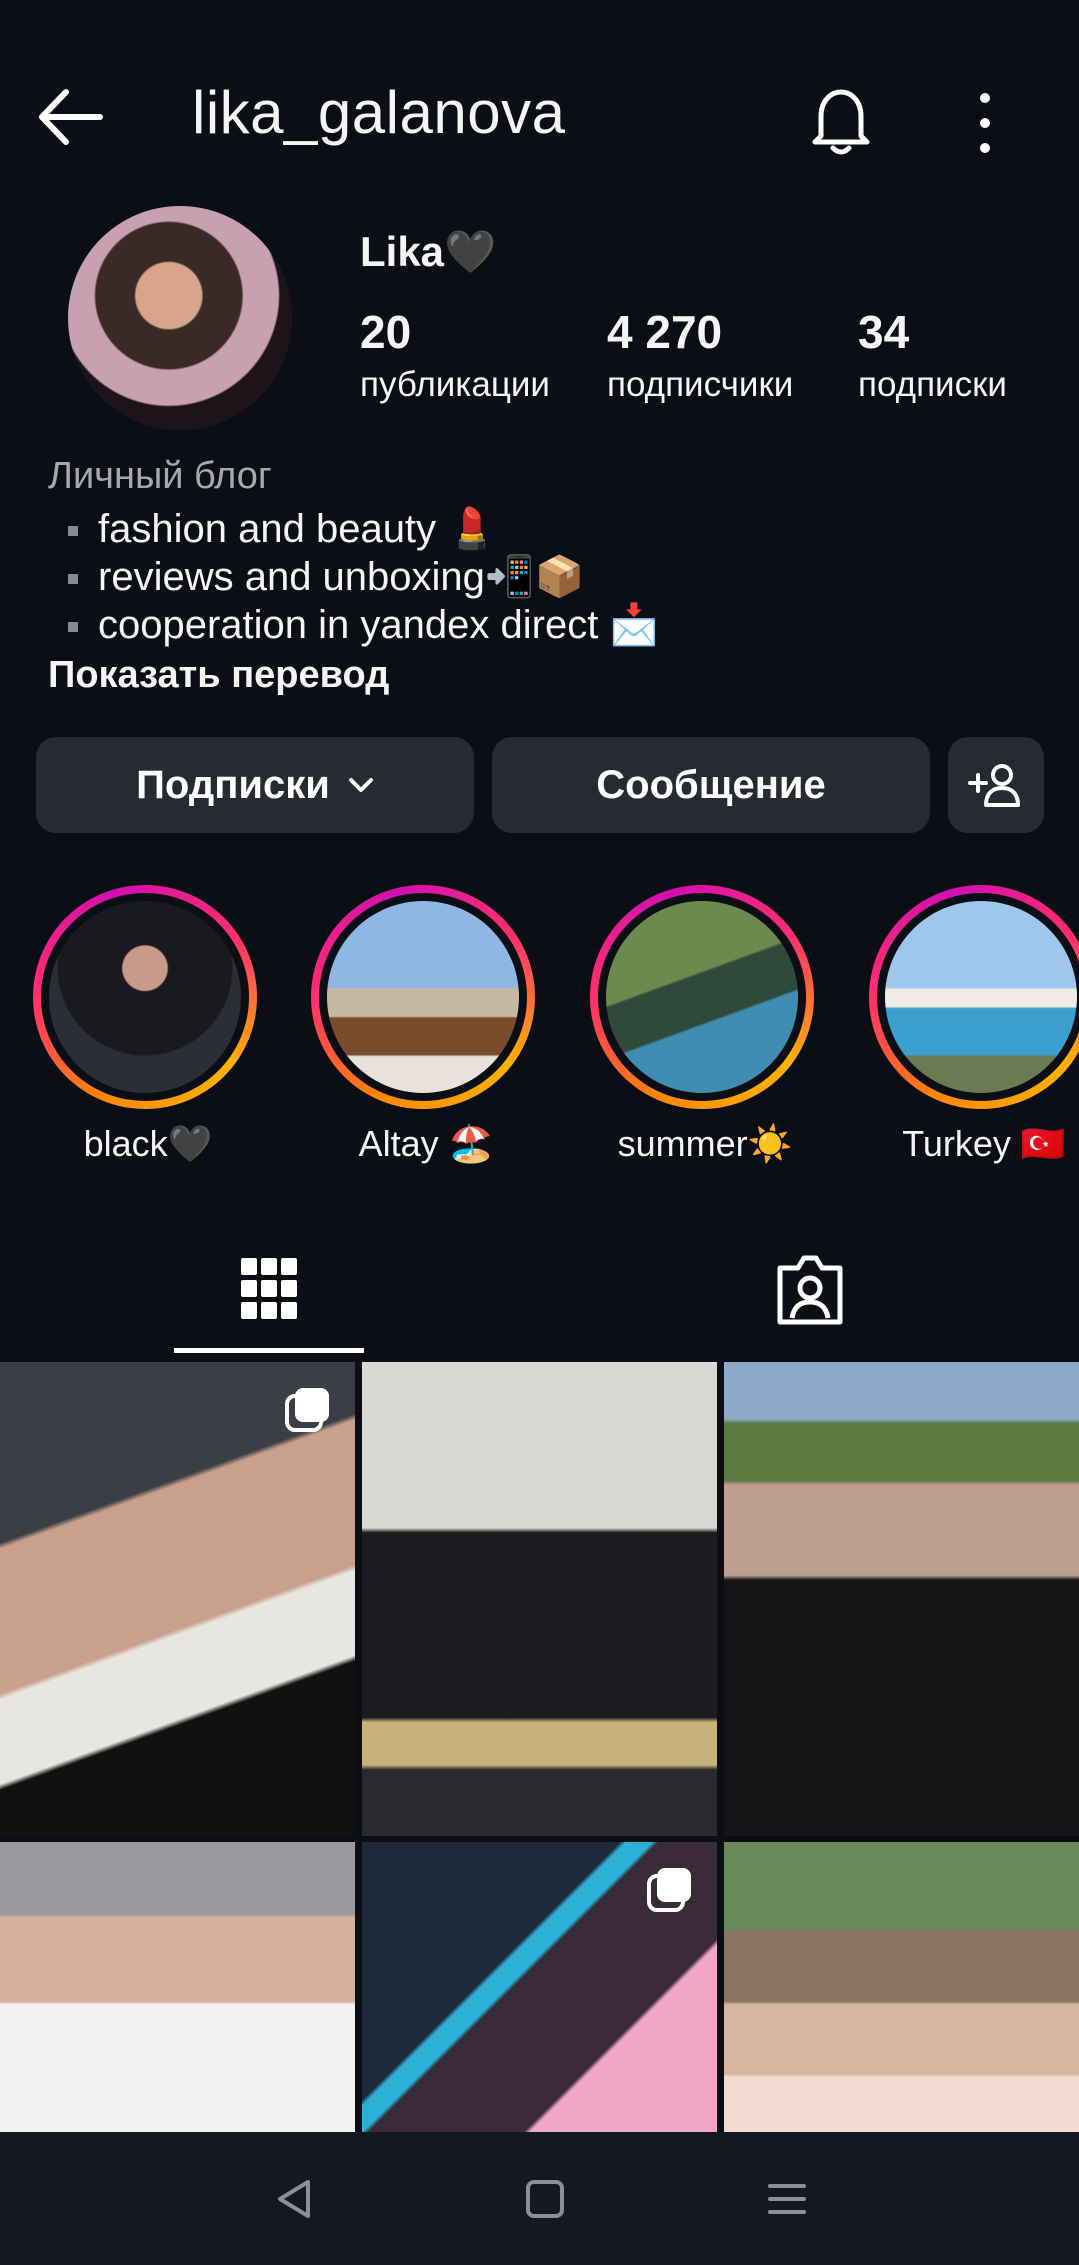  I want to click on add-user-icon, so click(994, 785).